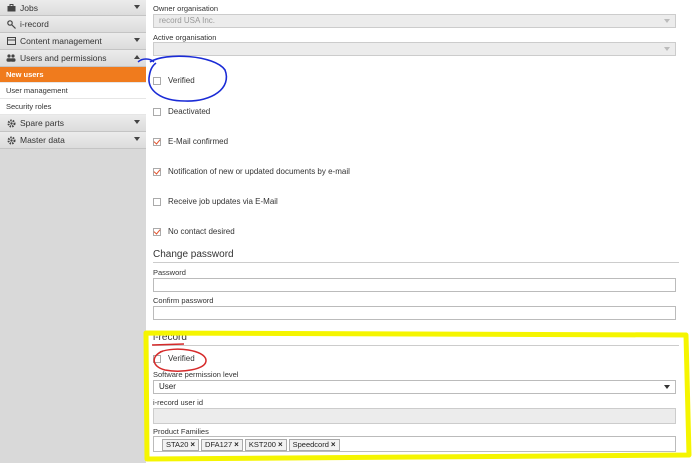 The width and height of the screenshot is (694, 463). Describe the element at coordinates (185, 37) in the screenshot. I see `active-organisation-label: Active organisation` at that location.